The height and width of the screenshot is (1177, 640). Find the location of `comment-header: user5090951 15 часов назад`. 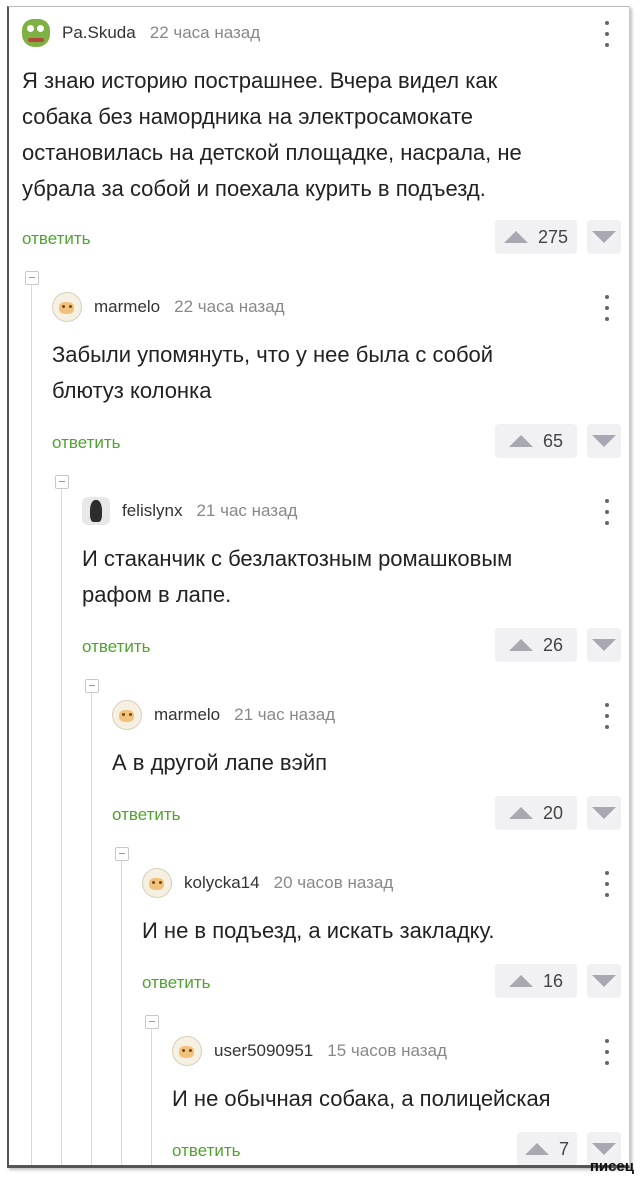

comment-header: user5090951 15 часов назад is located at coordinates (309, 1051).